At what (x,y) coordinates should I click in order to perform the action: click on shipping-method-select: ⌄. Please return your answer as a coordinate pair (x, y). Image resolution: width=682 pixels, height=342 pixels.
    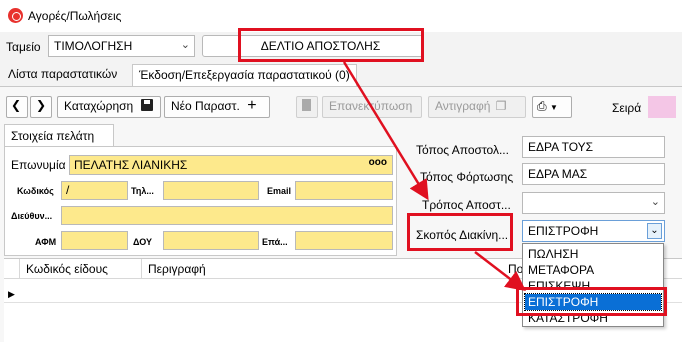
    Looking at the image, I should click on (593, 203).